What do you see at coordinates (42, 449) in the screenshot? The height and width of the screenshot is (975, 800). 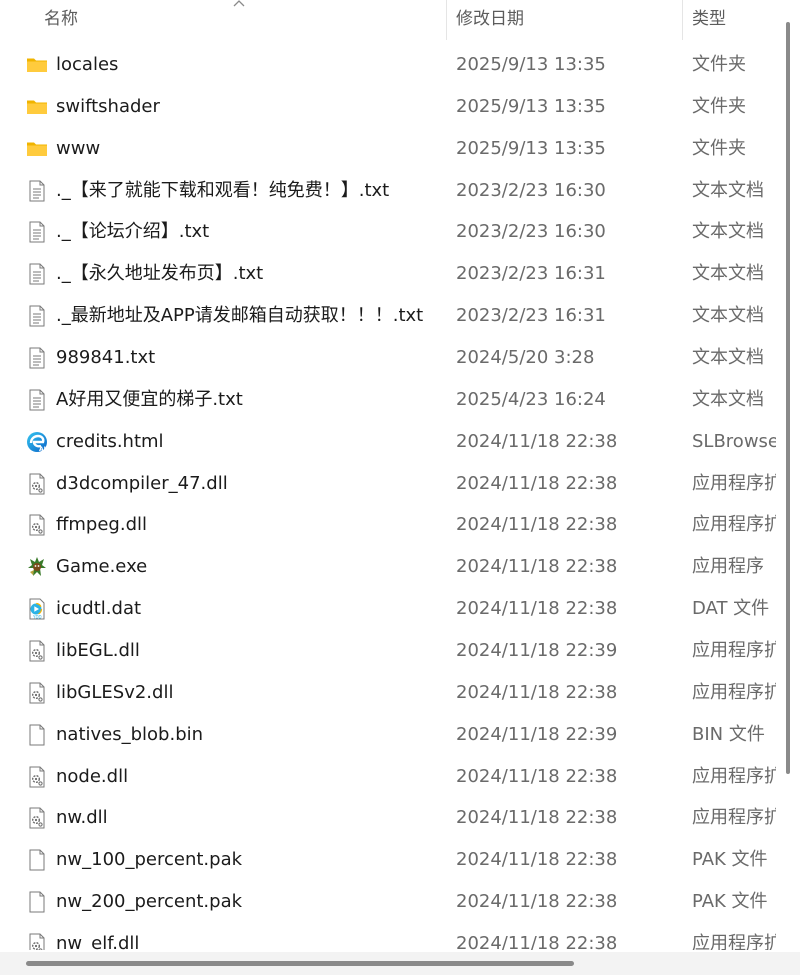 I see `svg-text: AI` at bounding box center [42, 449].